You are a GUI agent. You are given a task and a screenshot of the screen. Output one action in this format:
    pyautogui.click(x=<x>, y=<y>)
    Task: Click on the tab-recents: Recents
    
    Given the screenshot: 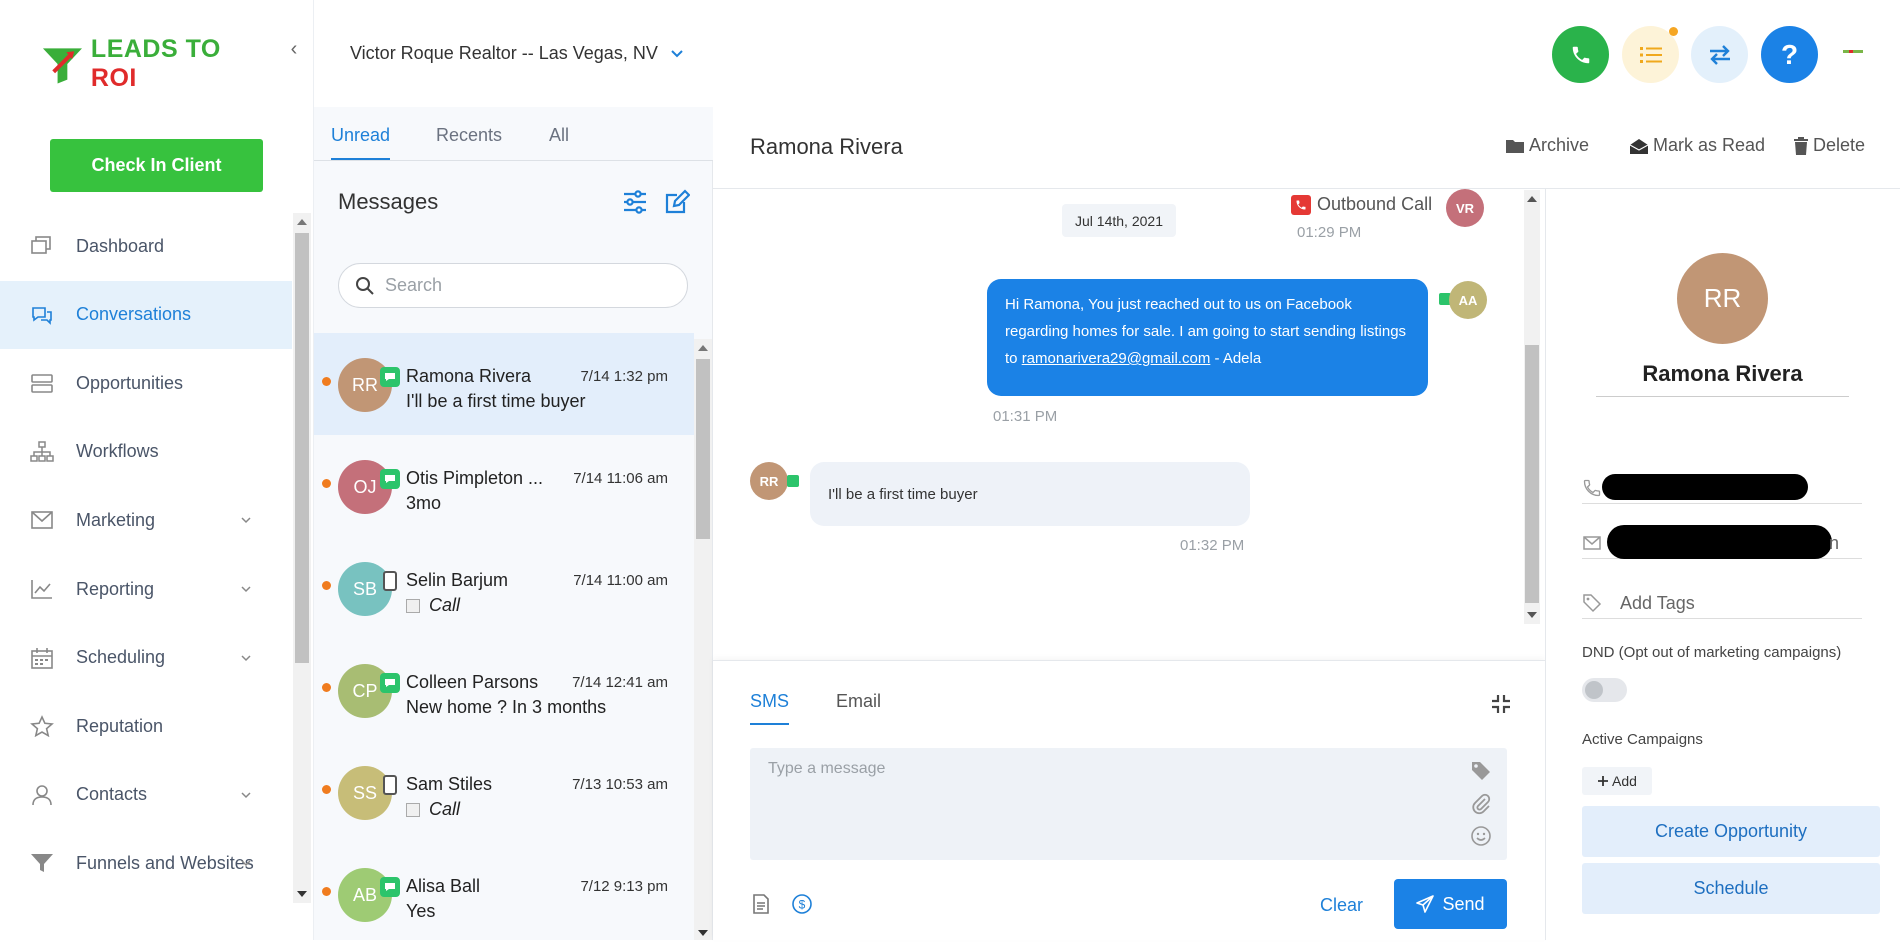 What is the action you would take?
    pyautogui.click(x=469, y=141)
    